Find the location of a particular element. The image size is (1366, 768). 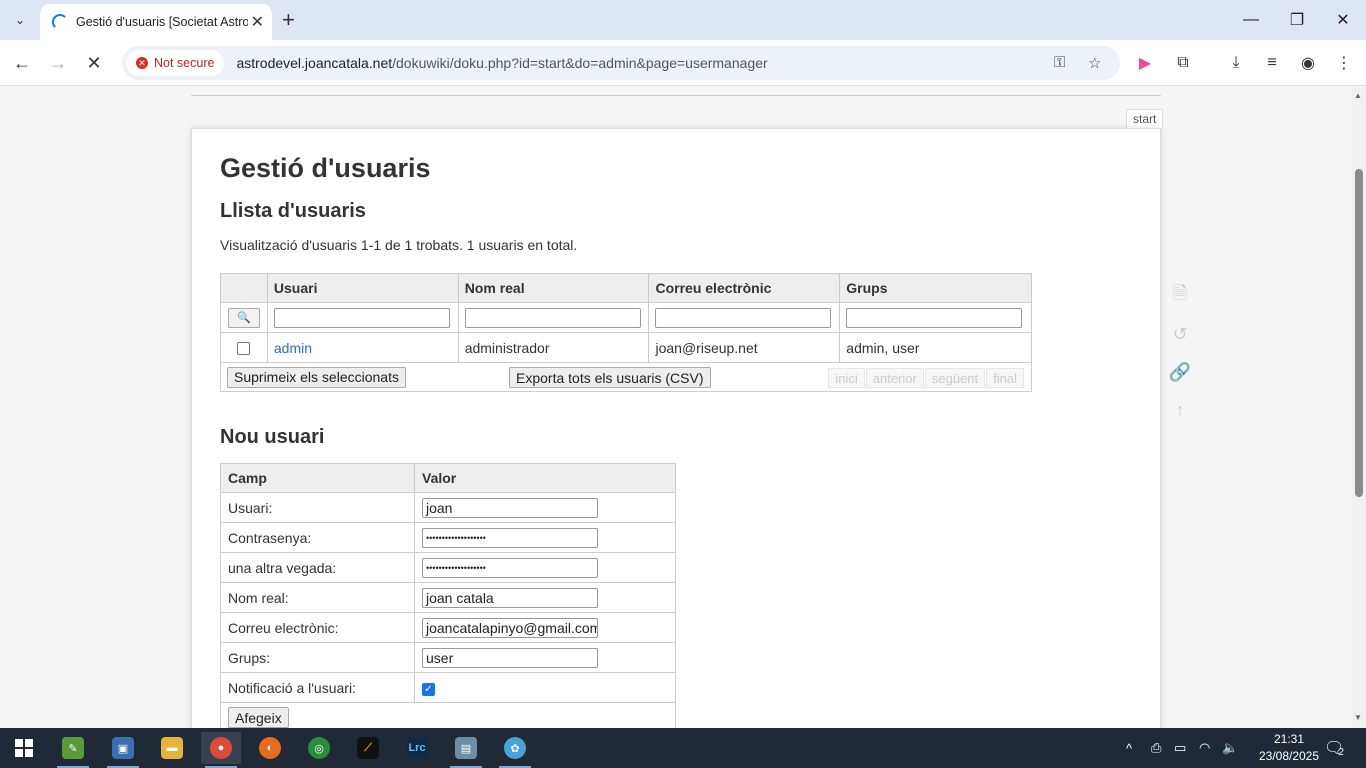

taskbar-app-explorer: ▬ is located at coordinates (172, 748).